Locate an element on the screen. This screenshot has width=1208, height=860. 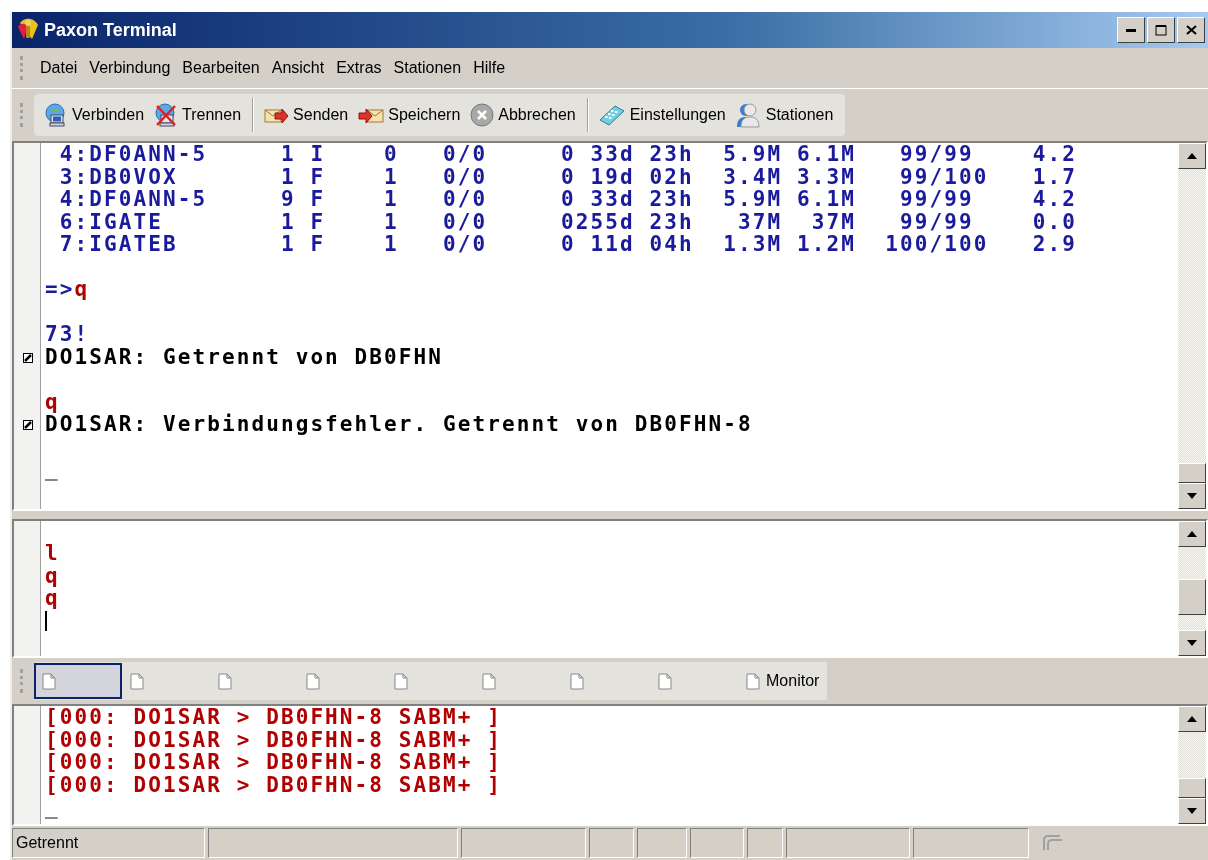
window-title: Paxon Terminal is located at coordinates (111, 30).